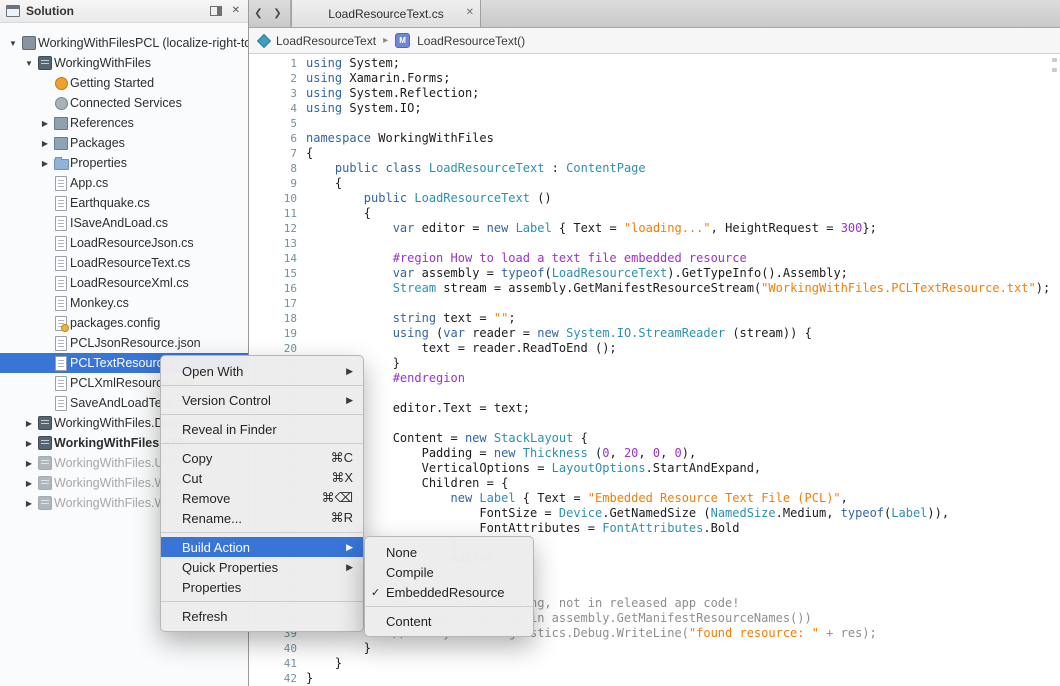  I want to click on line-number: 16, so click(277, 288).